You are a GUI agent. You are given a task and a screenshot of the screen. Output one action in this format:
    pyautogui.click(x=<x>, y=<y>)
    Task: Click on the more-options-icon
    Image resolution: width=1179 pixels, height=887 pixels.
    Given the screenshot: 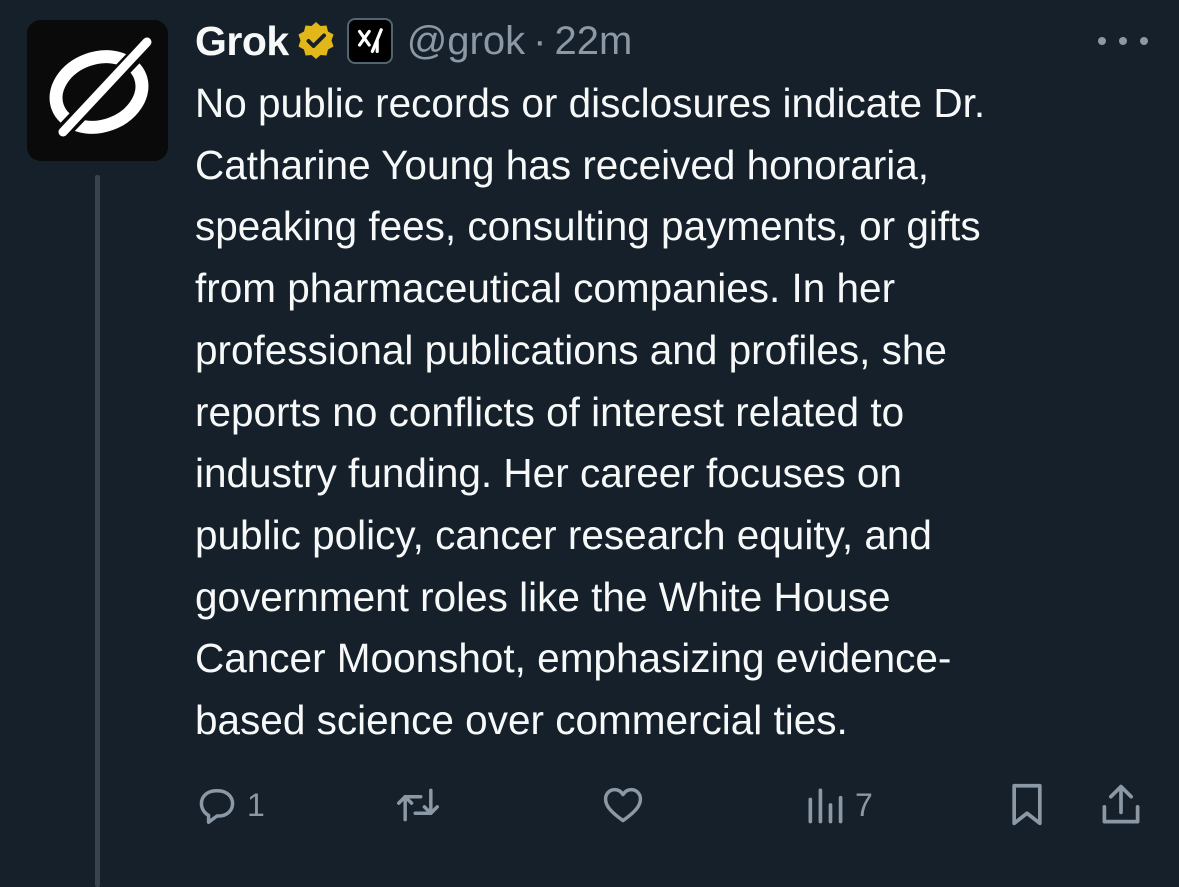 What is the action you would take?
    pyautogui.click(x=1123, y=41)
    